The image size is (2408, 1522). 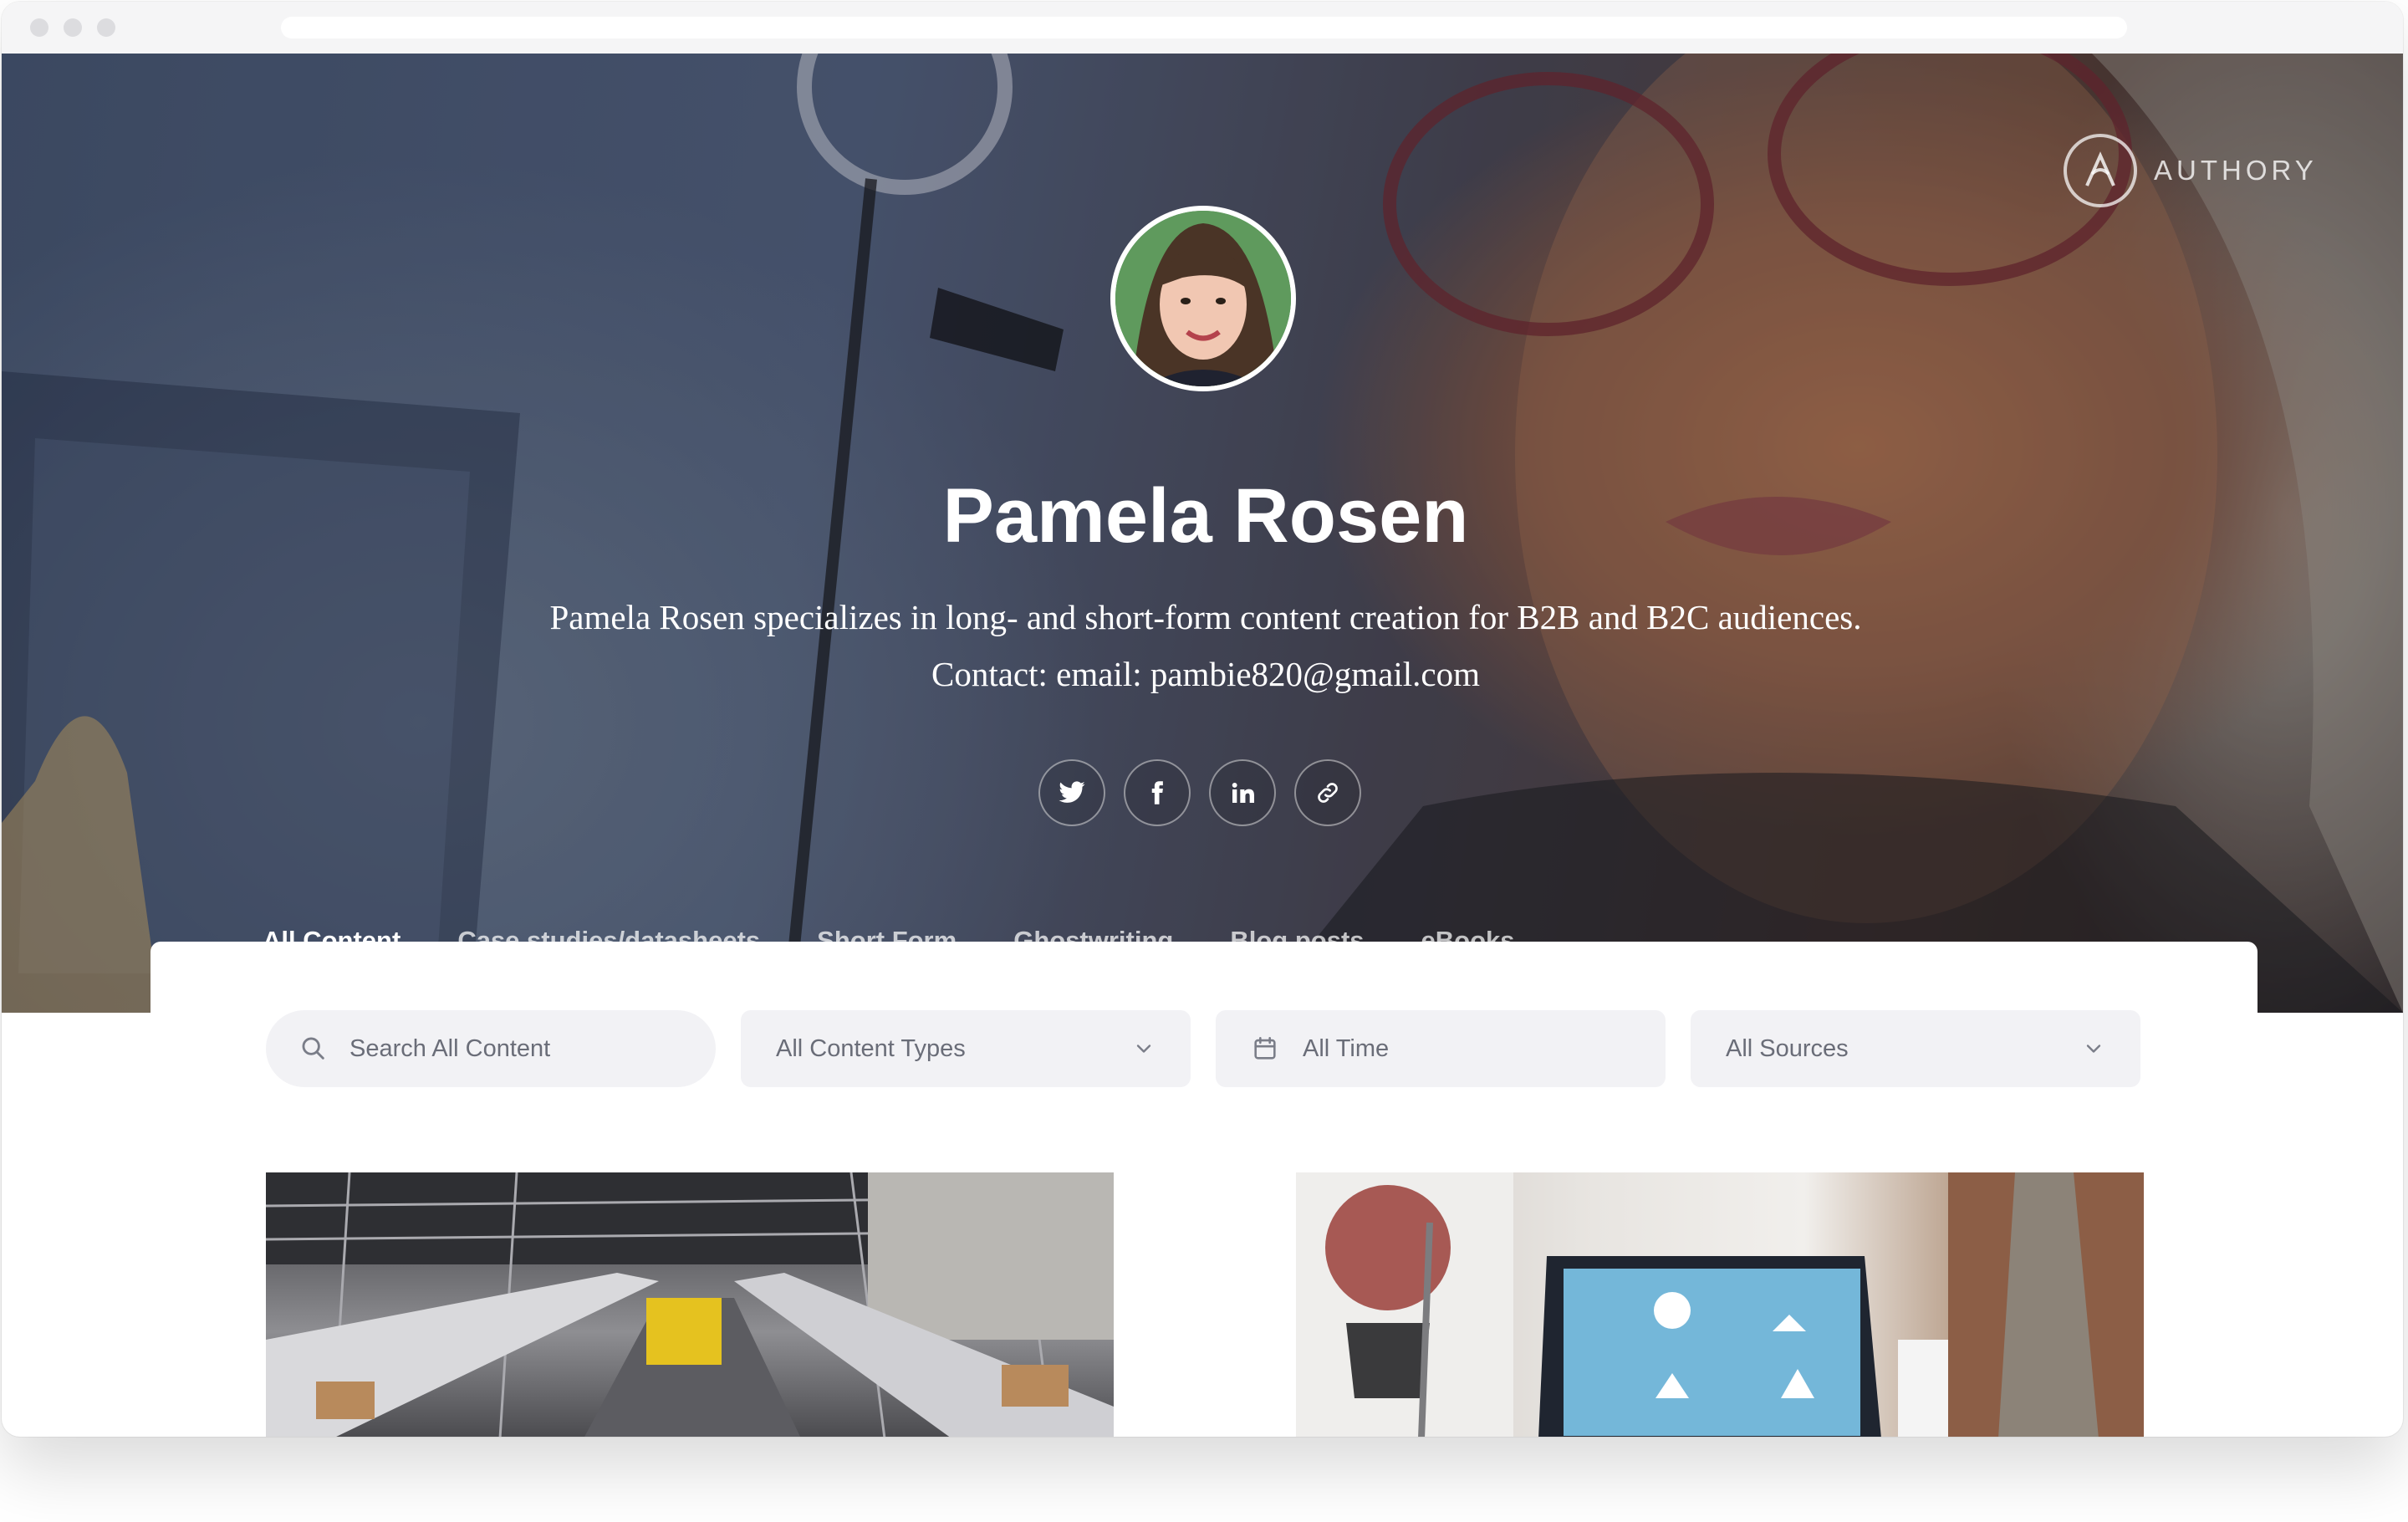 What do you see at coordinates (1199, 794) in the screenshot?
I see `social-links` at bounding box center [1199, 794].